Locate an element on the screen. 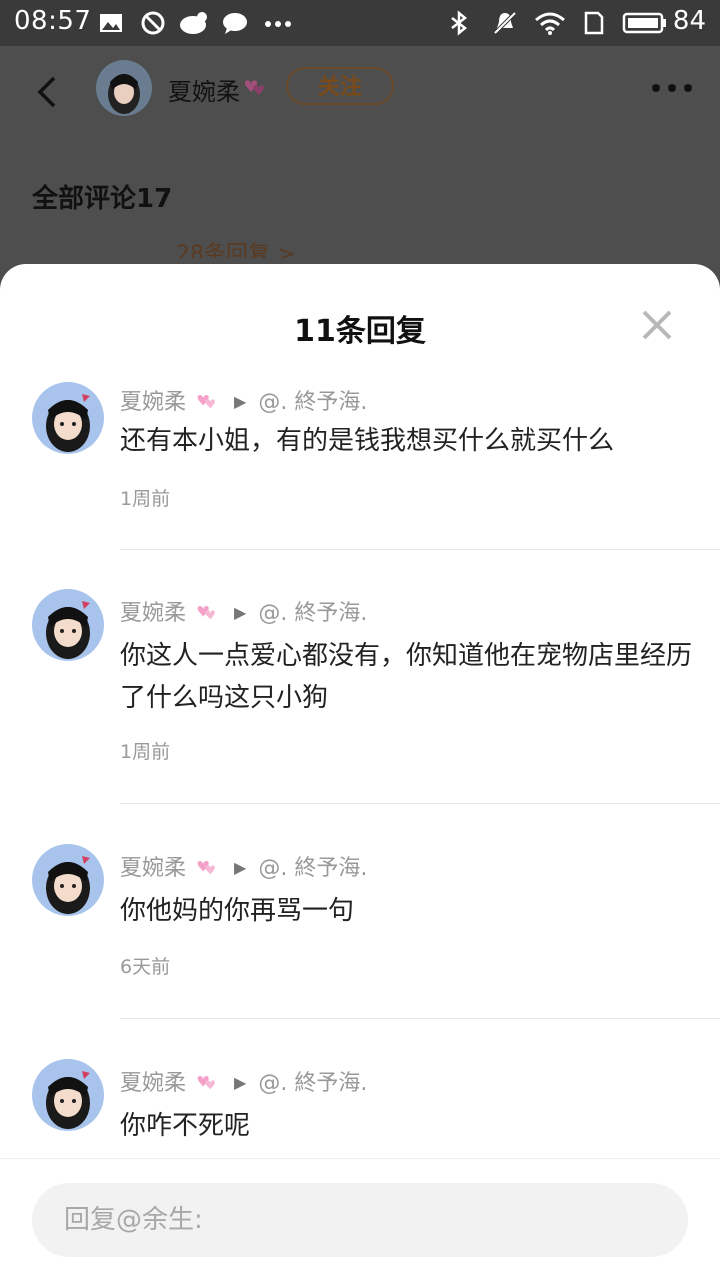 Image resolution: width=720 pixels, height=1281 pixels. battery-icon is located at coordinates (644, 23).